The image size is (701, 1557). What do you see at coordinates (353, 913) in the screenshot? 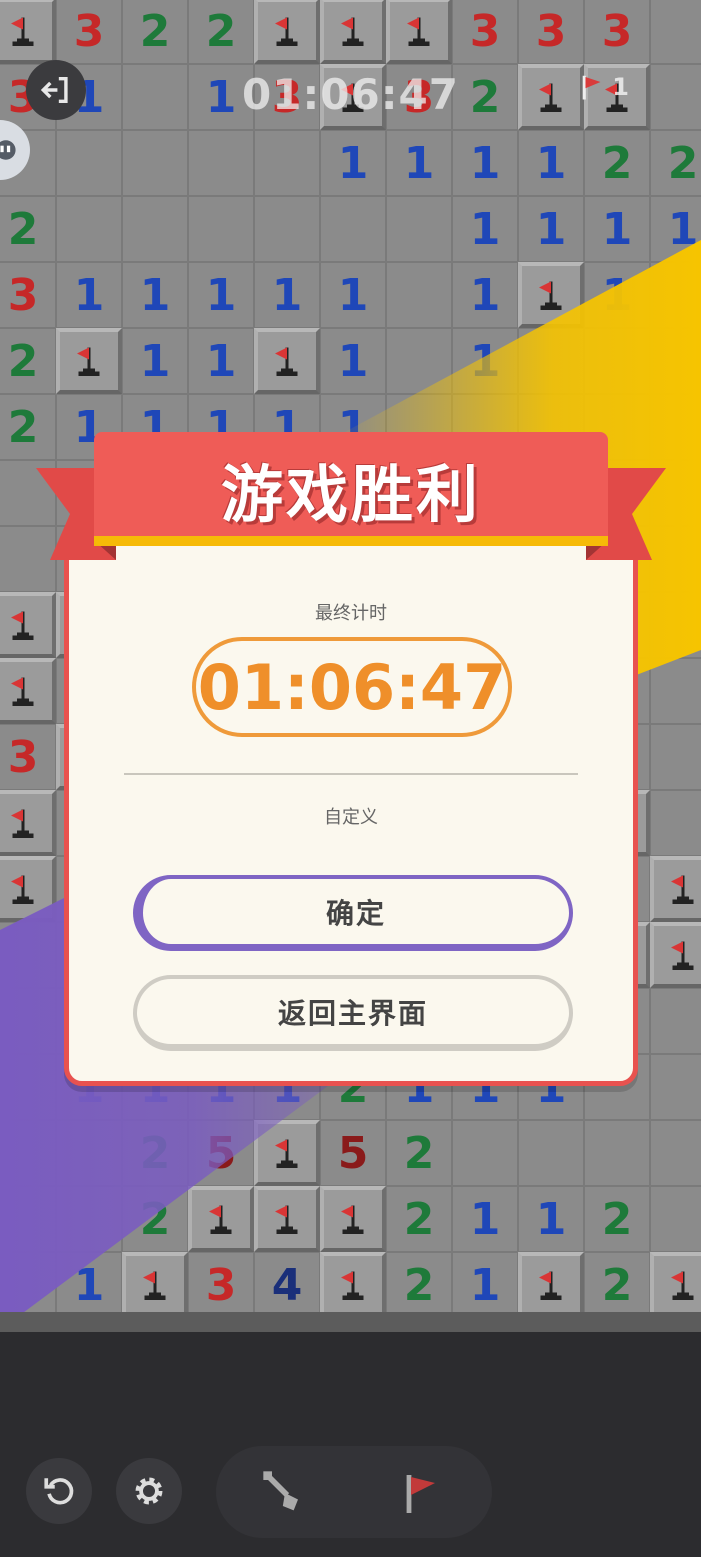
I see `confirm-button: 确定` at bounding box center [353, 913].